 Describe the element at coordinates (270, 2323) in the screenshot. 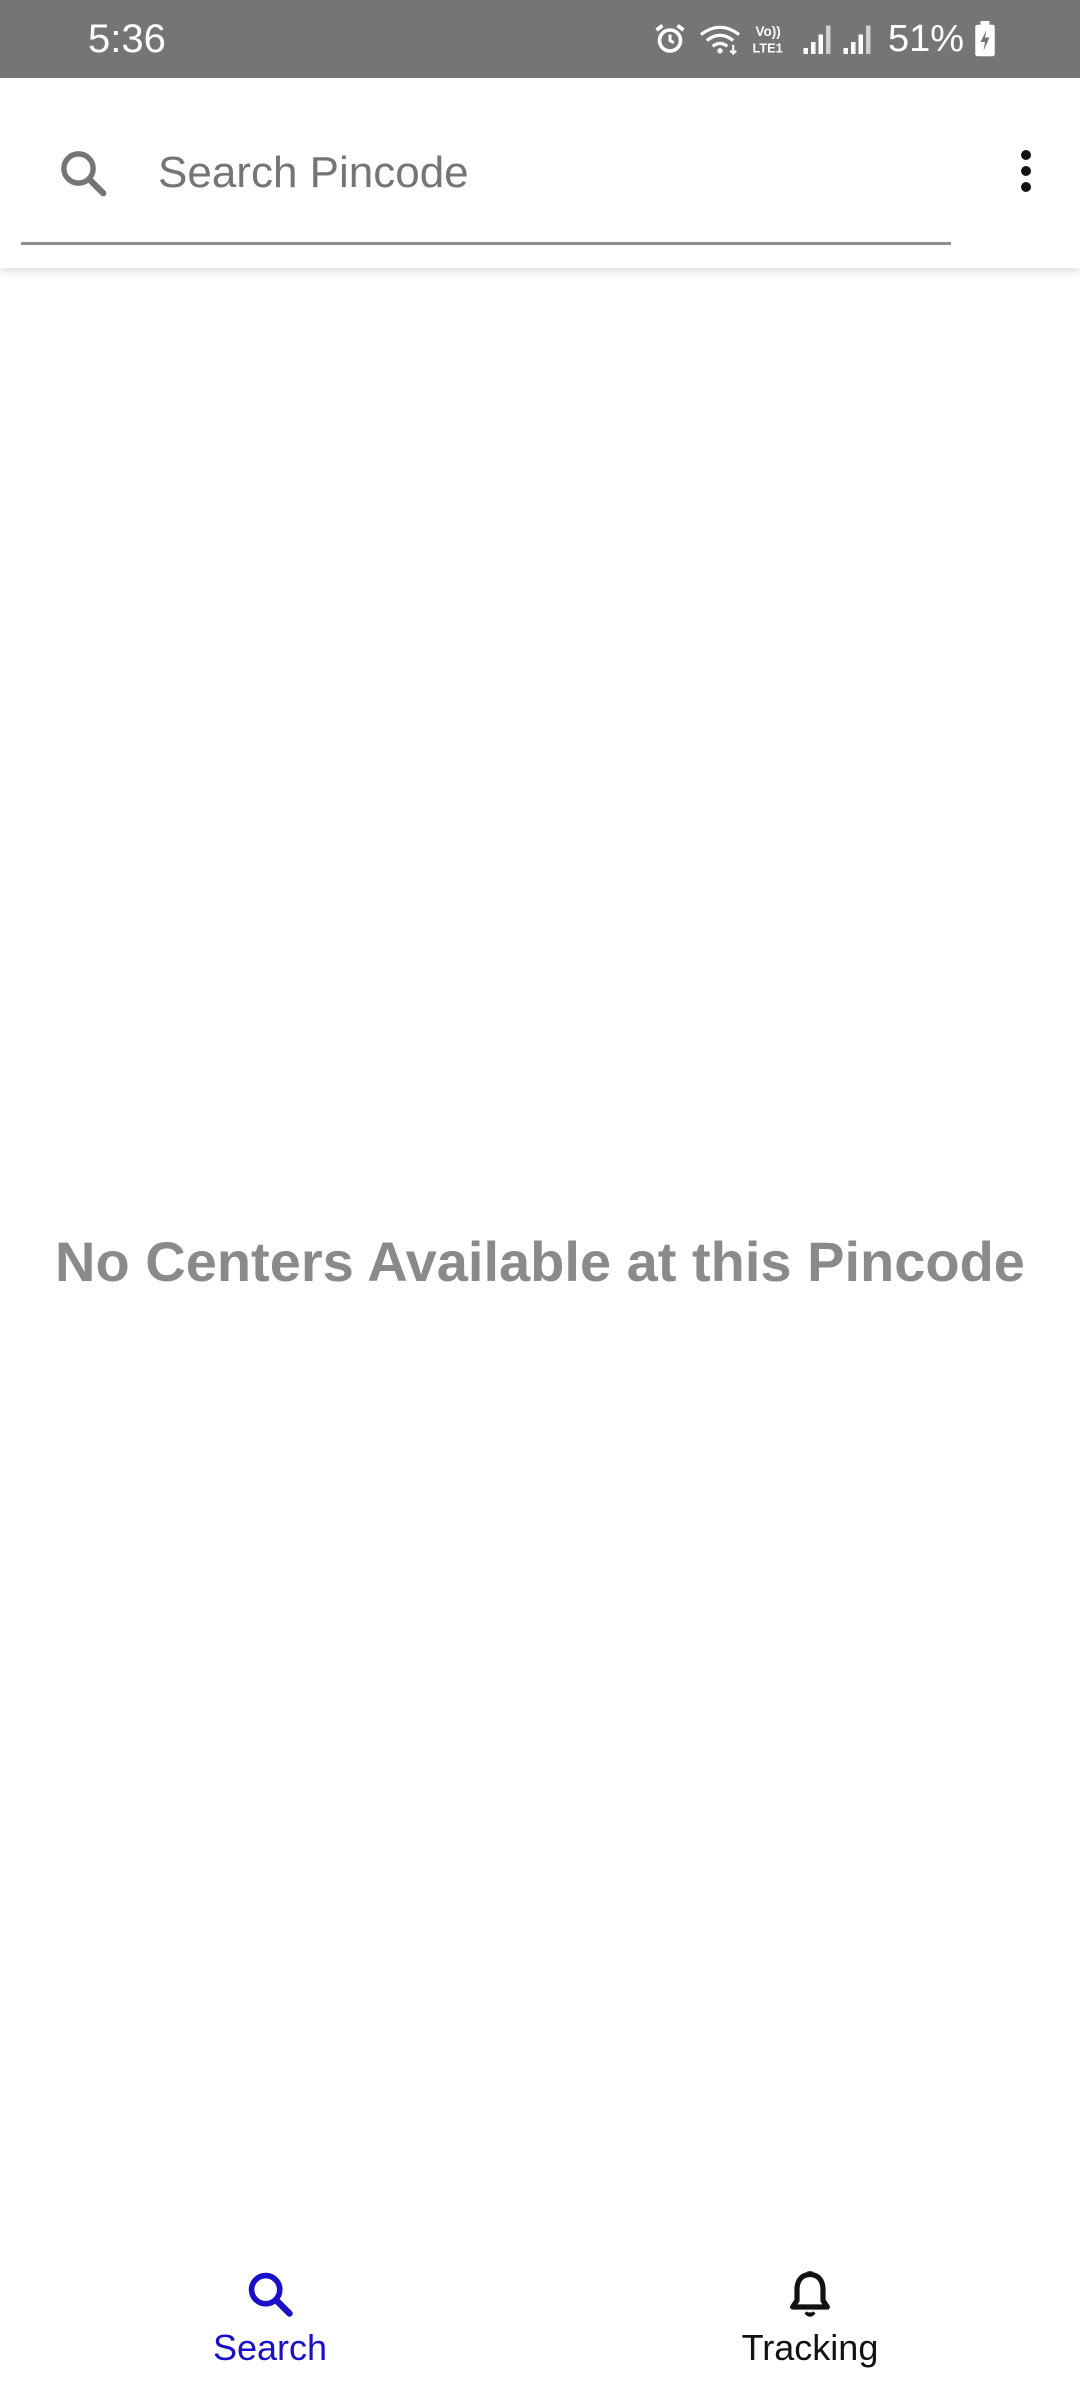

I see `nav-item-search: Search` at that location.